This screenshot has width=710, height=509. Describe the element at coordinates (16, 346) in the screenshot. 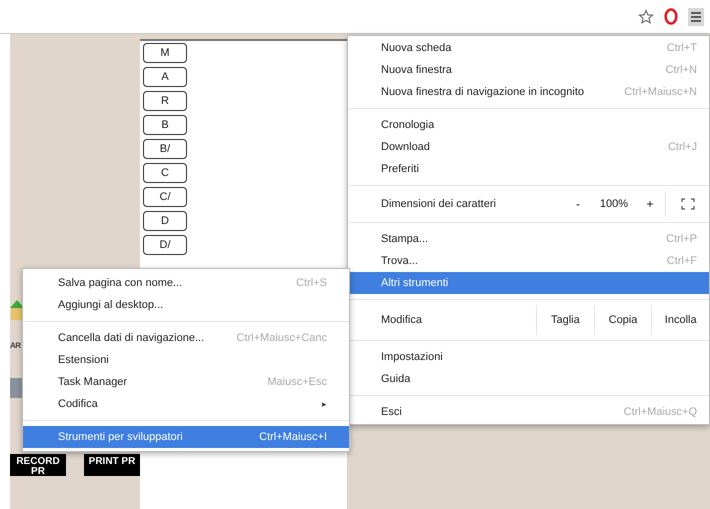

I see `side-label: AR` at that location.